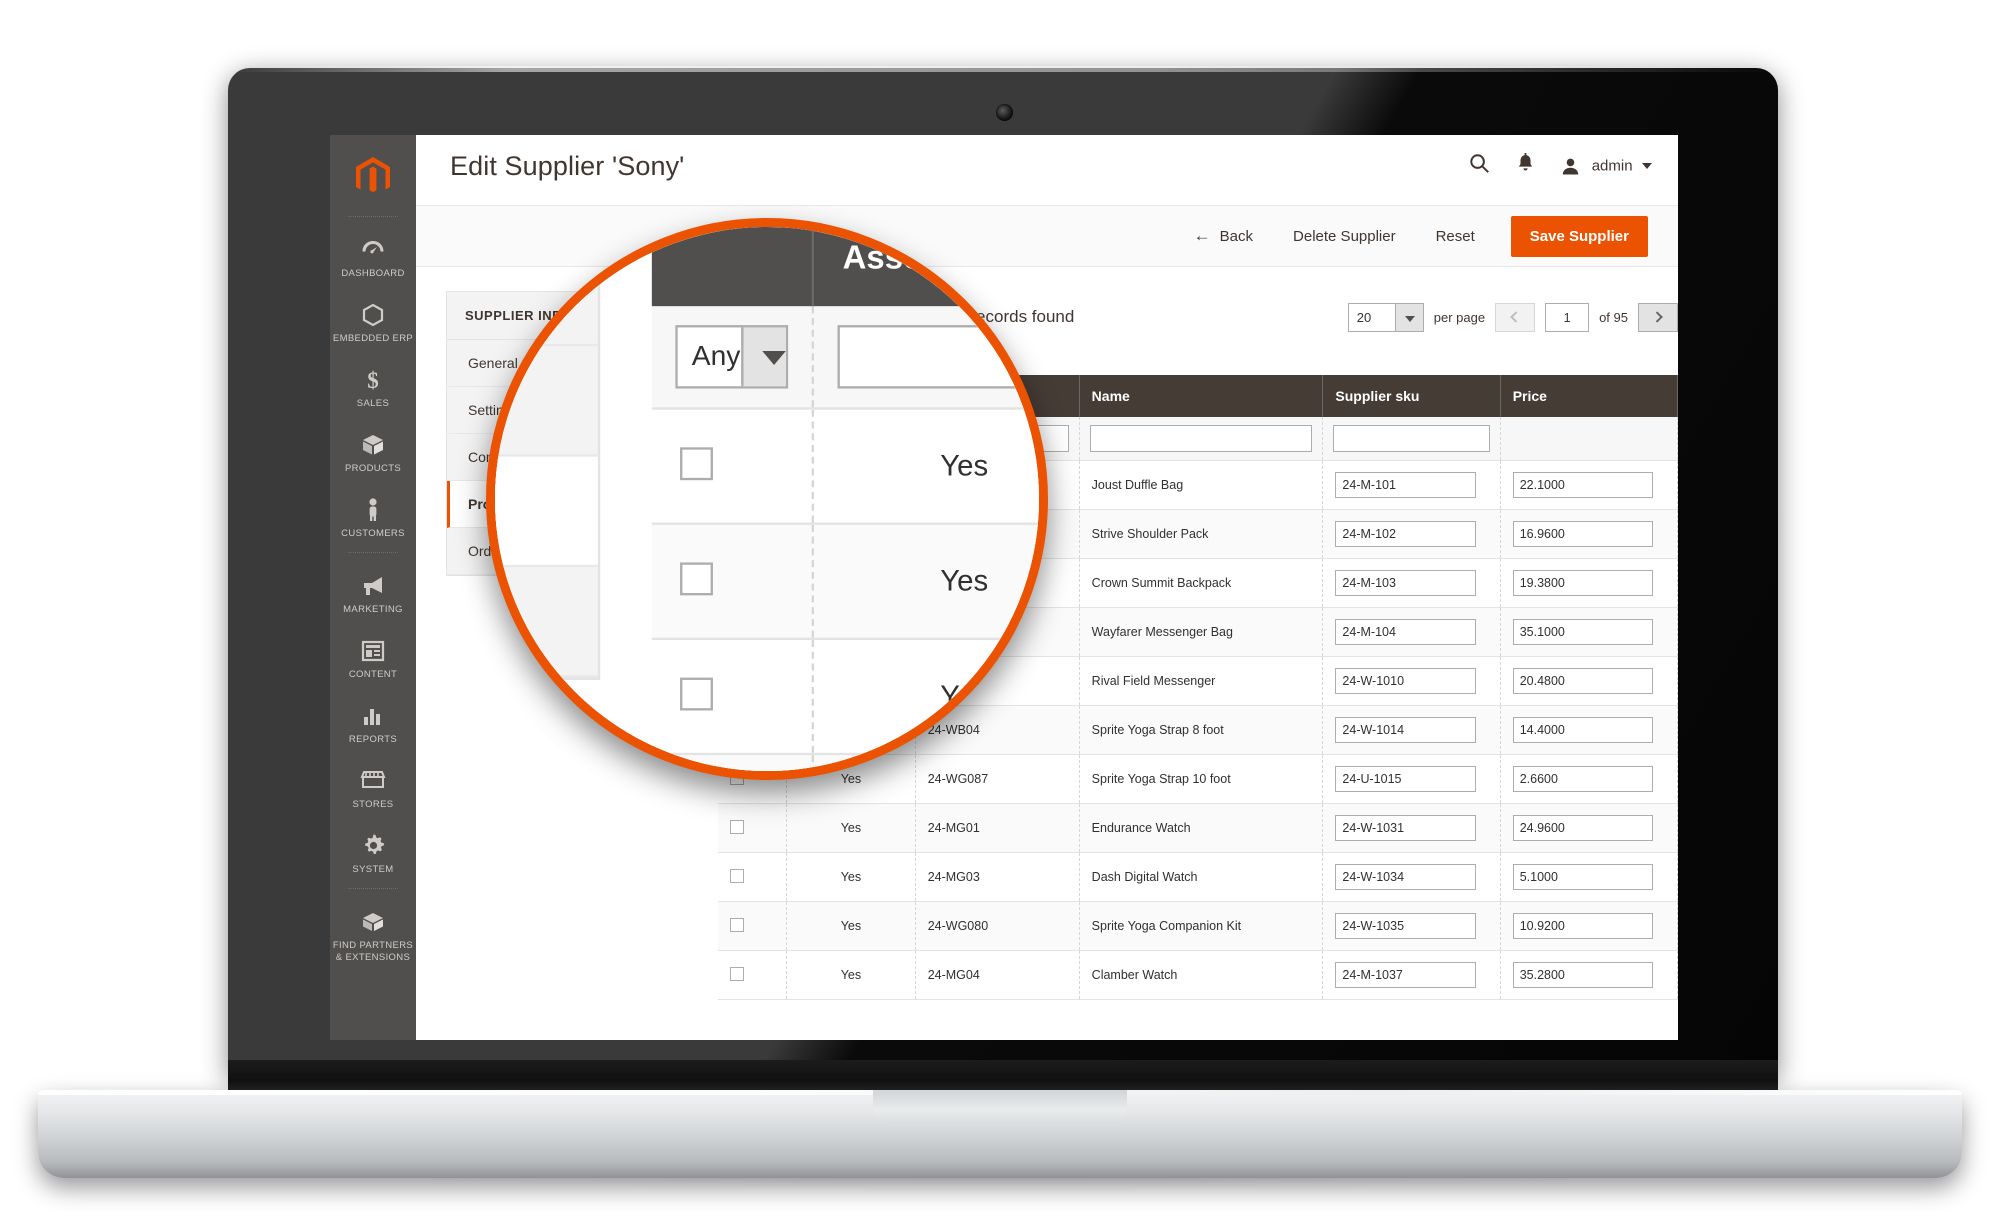  Describe the element at coordinates (373, 468) in the screenshot. I see `sidebar-item-label: PRODUCTS` at that location.